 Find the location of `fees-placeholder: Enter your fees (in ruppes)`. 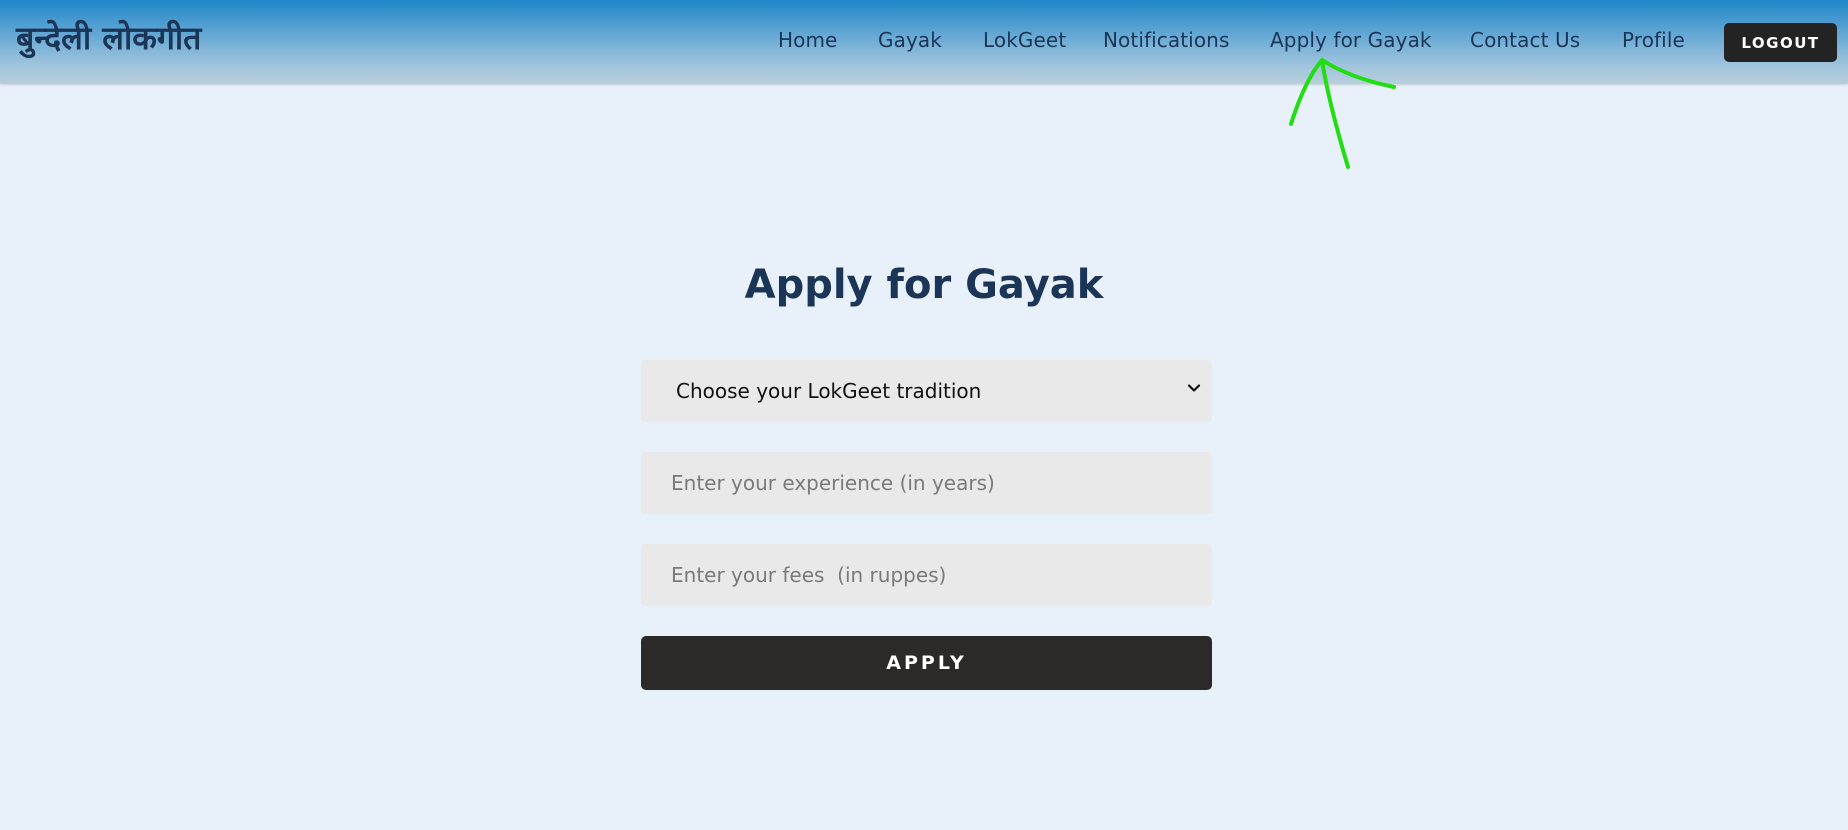

fees-placeholder: Enter your fees (in ruppes) is located at coordinates (809, 575).